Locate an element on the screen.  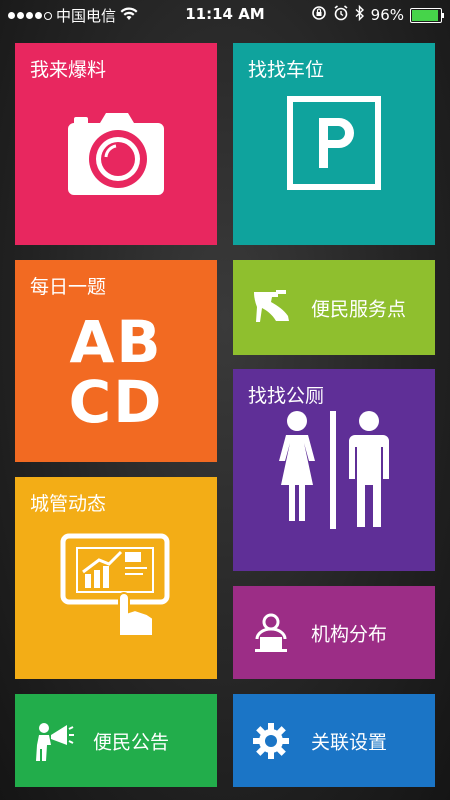
tile-find-restroom: 找找公厕 is located at coordinates (334, 470).